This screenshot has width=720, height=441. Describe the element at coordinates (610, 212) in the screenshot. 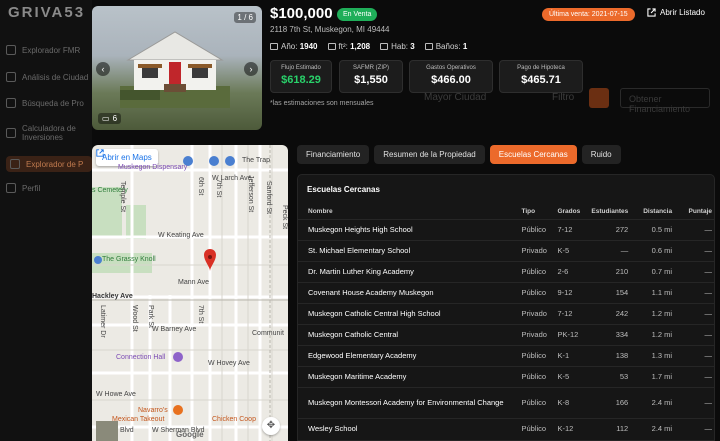

I see `col-header-students: Estudiantes` at that location.